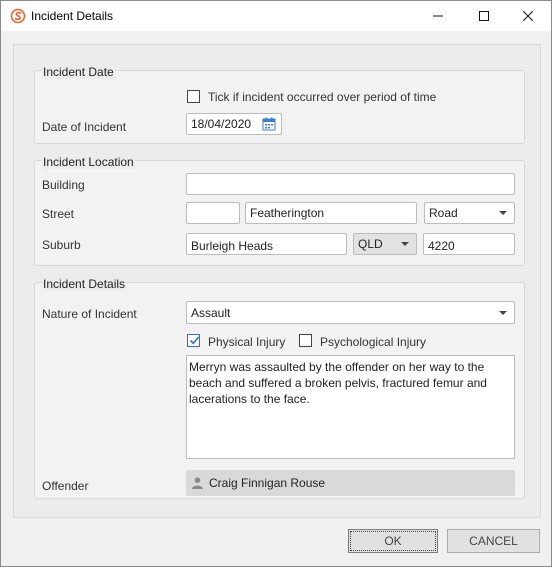  What do you see at coordinates (373, 342) in the screenshot?
I see `psychological-injury-label: Psychological Injury` at bounding box center [373, 342].